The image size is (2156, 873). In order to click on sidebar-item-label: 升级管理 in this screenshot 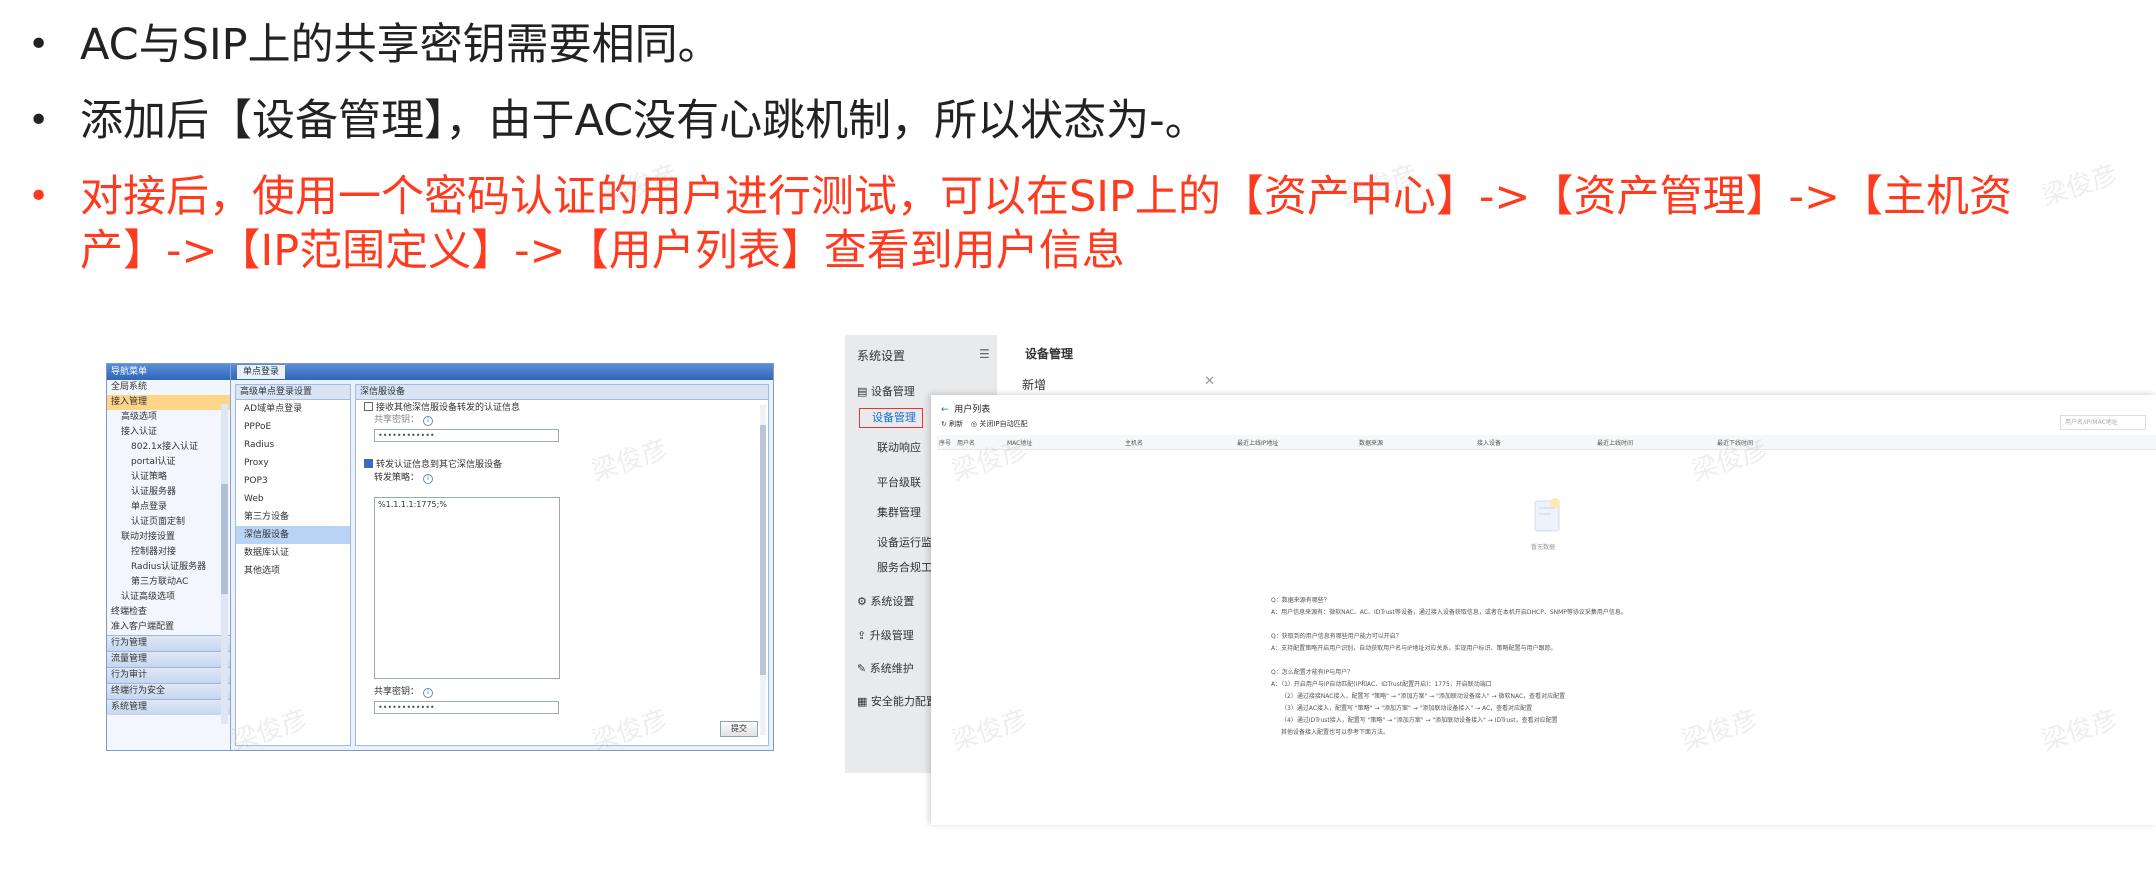, I will do `click(891, 635)`.